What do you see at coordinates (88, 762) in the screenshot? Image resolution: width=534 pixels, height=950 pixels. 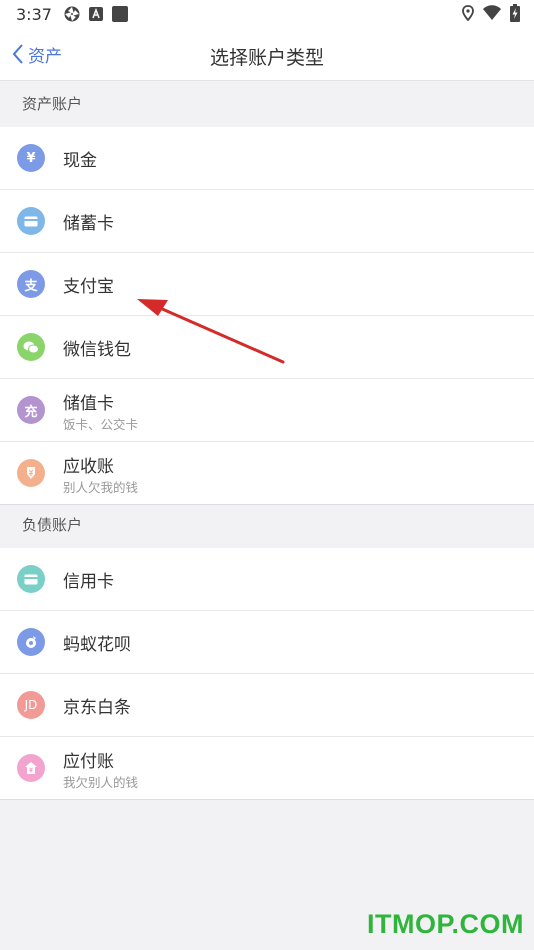 I see `account-type-title: 应付账` at bounding box center [88, 762].